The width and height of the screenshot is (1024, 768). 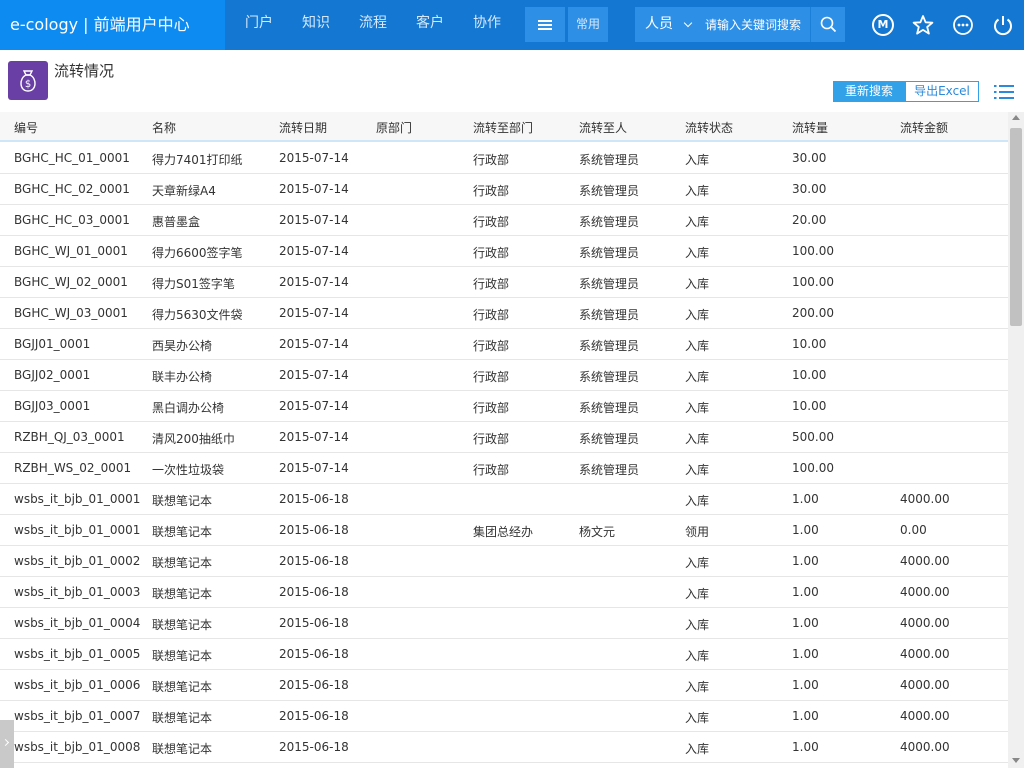 I want to click on brand-title: e-cology | 前端用户中心, so click(x=112, y=25).